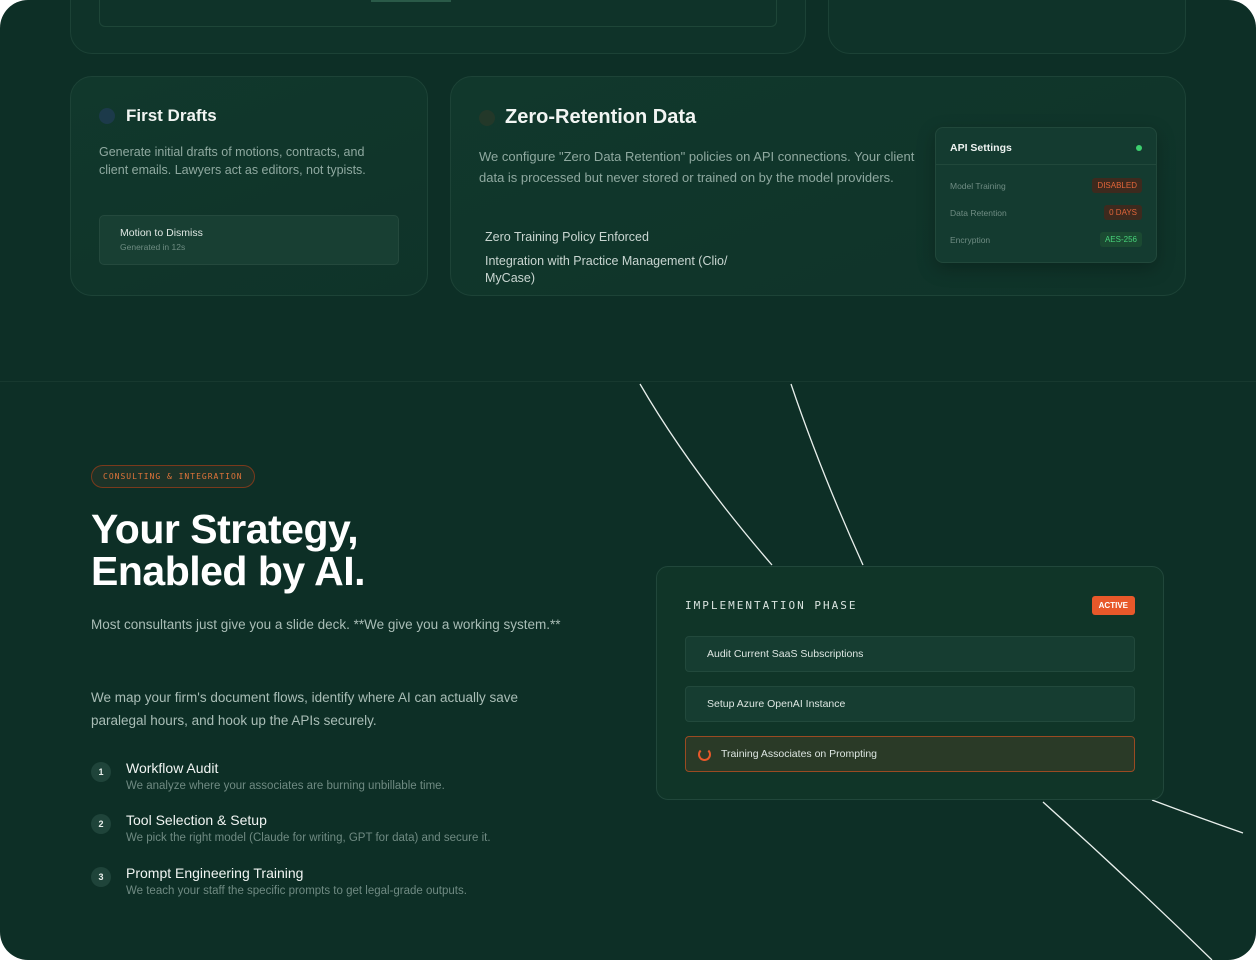 The width and height of the screenshot is (1256, 960). Describe the element at coordinates (799, 754) in the screenshot. I see `task-label: Training Associates on Prompting` at that location.